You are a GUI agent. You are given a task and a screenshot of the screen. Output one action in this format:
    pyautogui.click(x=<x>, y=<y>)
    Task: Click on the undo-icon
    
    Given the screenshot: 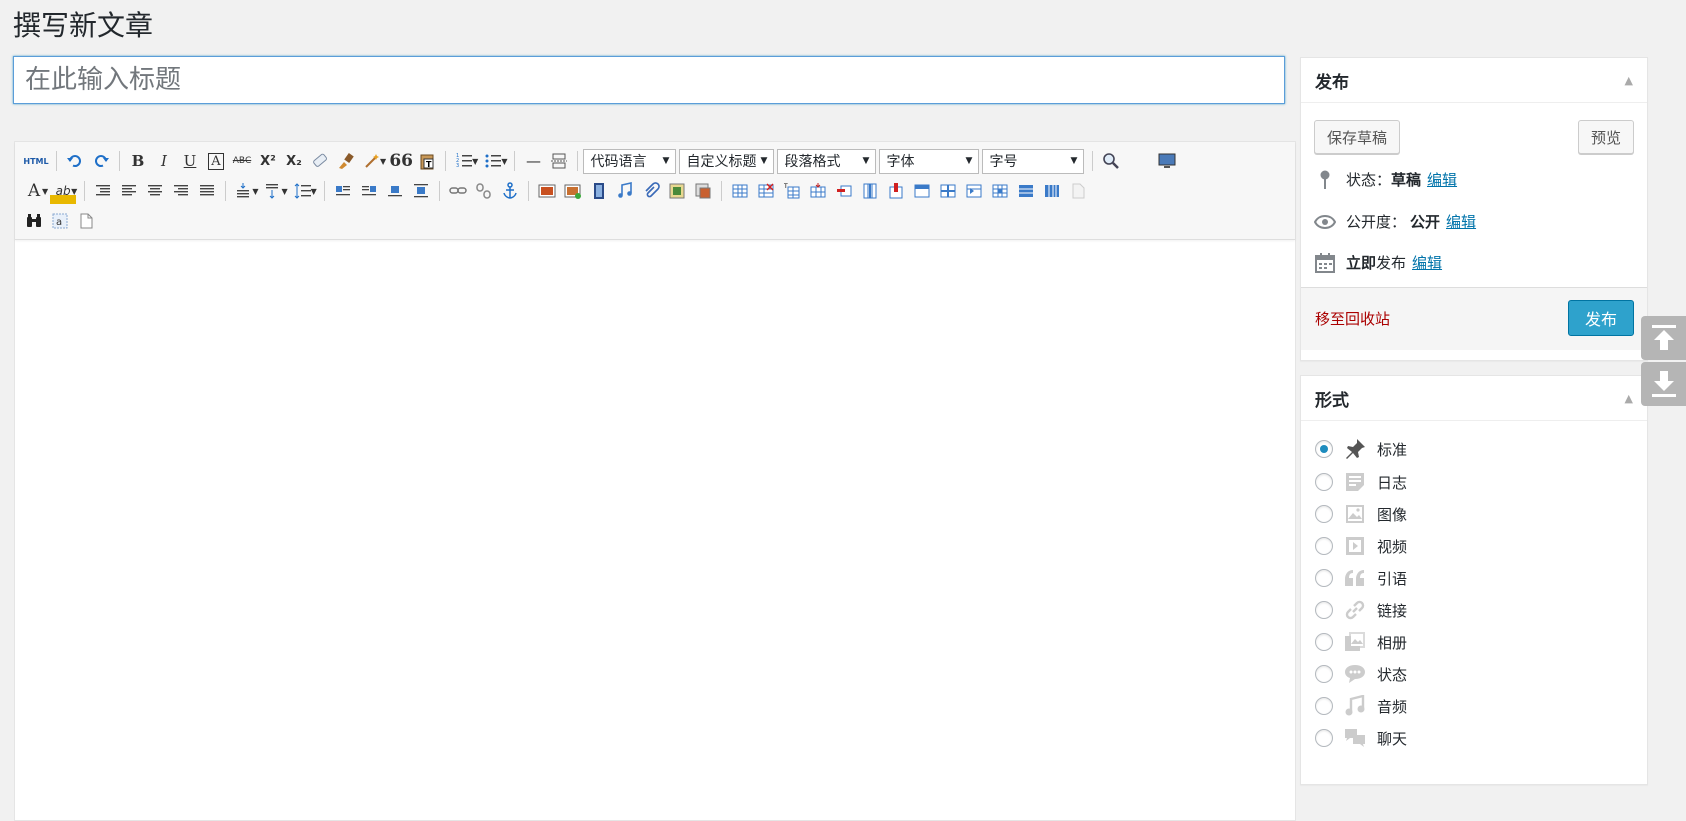 What is the action you would take?
    pyautogui.click(x=75, y=161)
    